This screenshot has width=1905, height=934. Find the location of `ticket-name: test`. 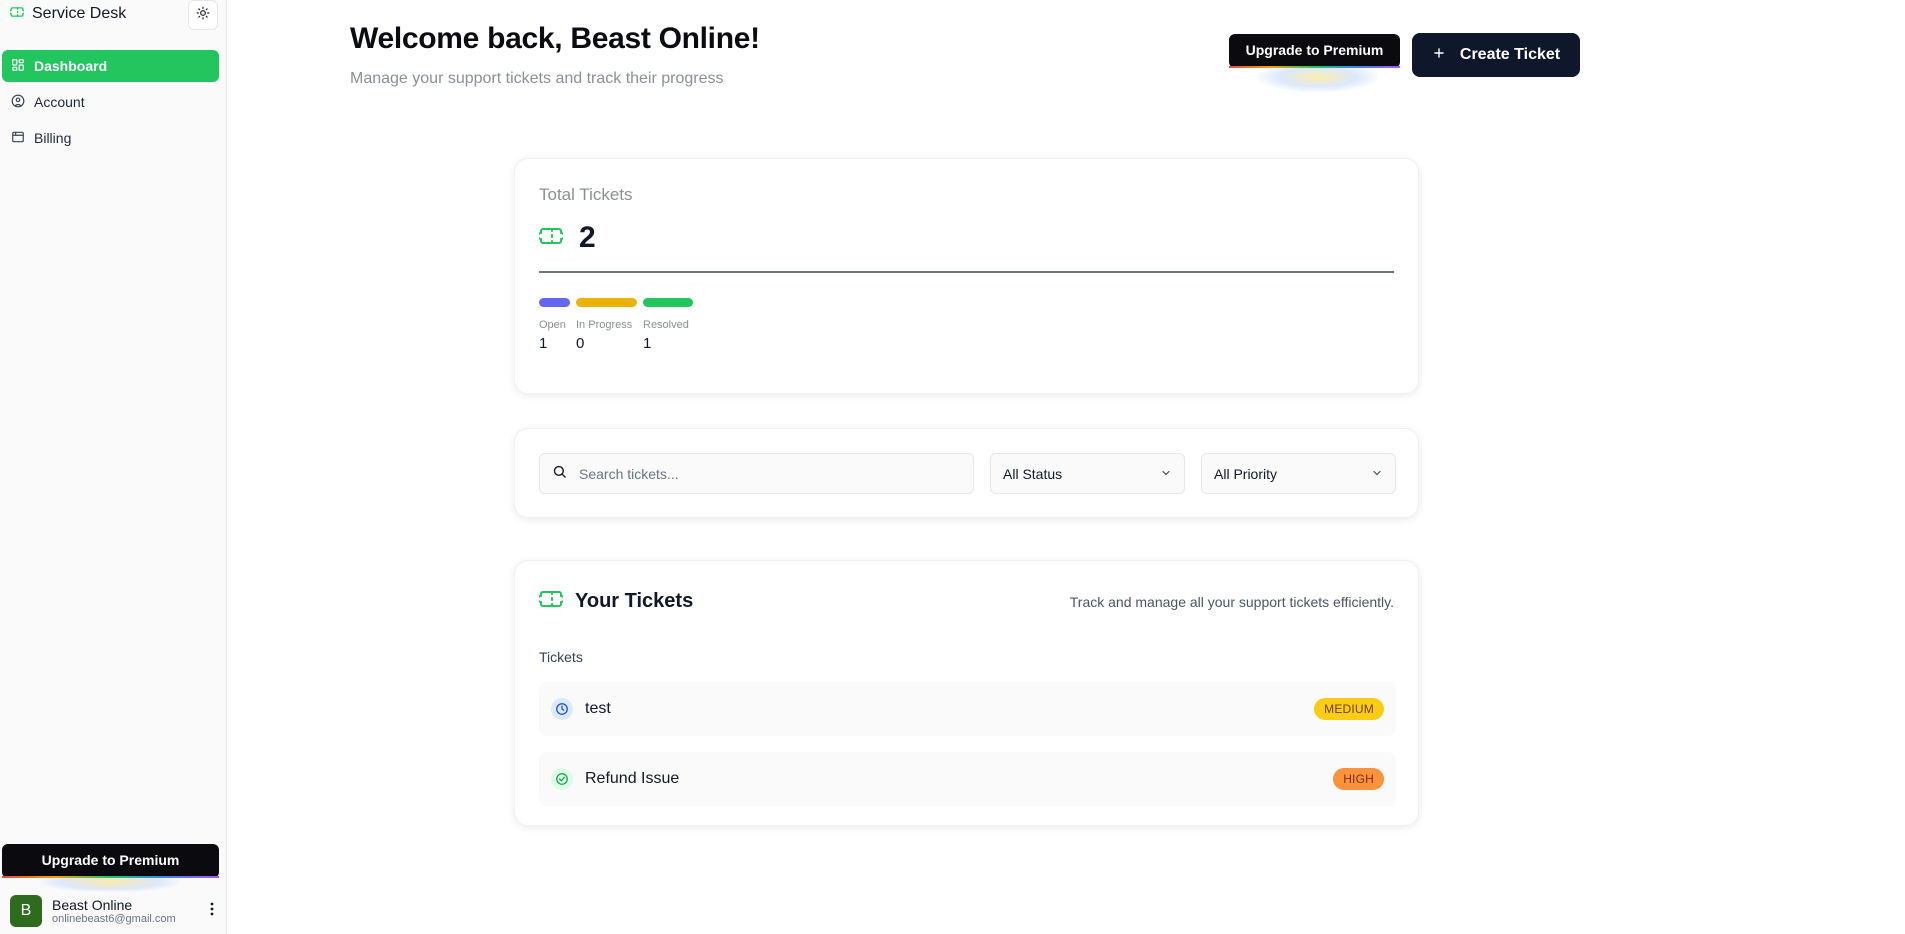

ticket-name: test is located at coordinates (598, 708).